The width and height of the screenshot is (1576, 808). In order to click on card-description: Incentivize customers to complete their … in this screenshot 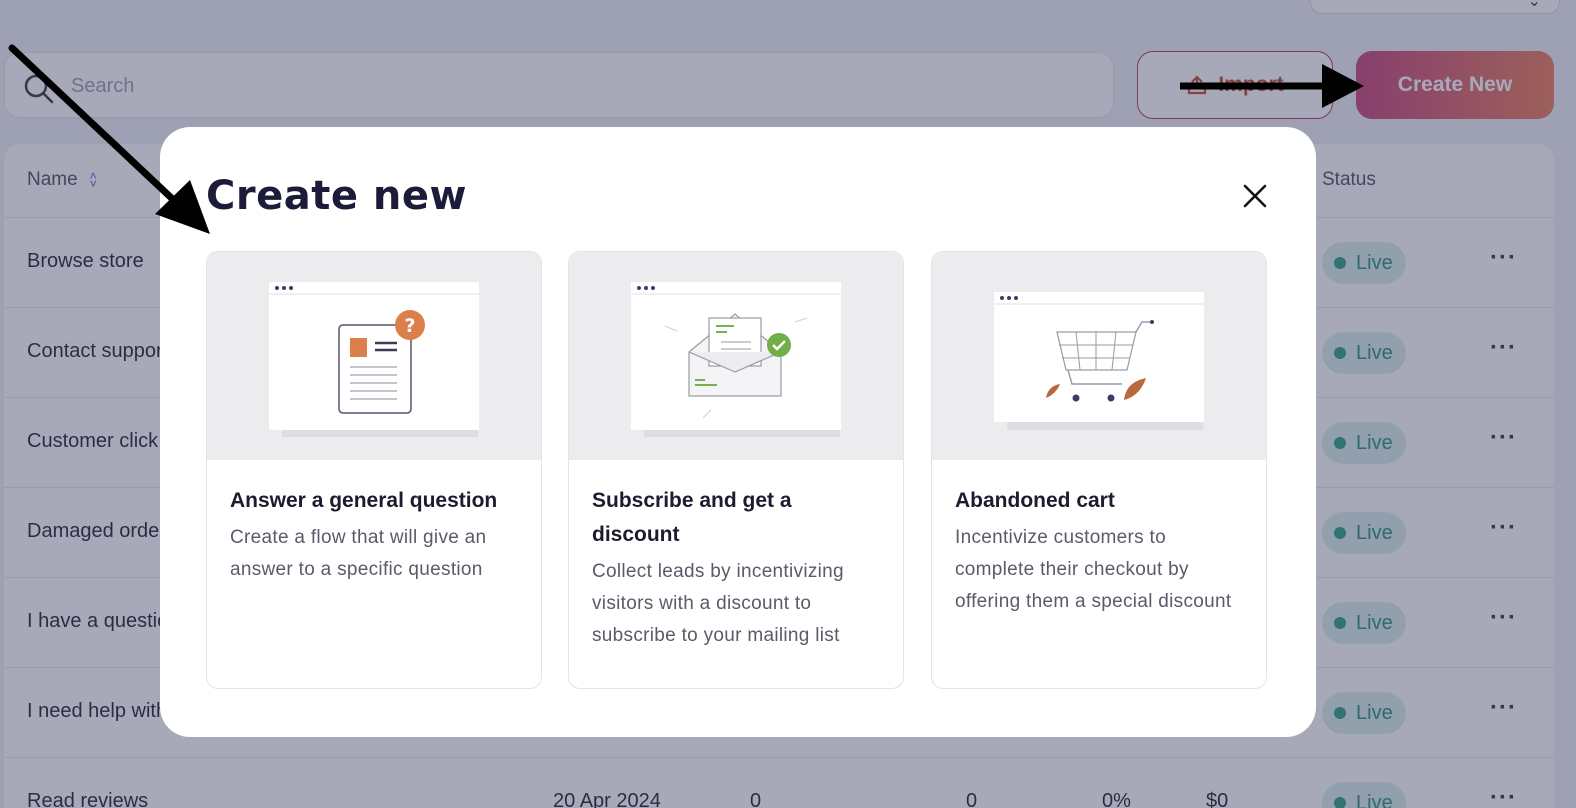, I will do `click(1093, 569)`.